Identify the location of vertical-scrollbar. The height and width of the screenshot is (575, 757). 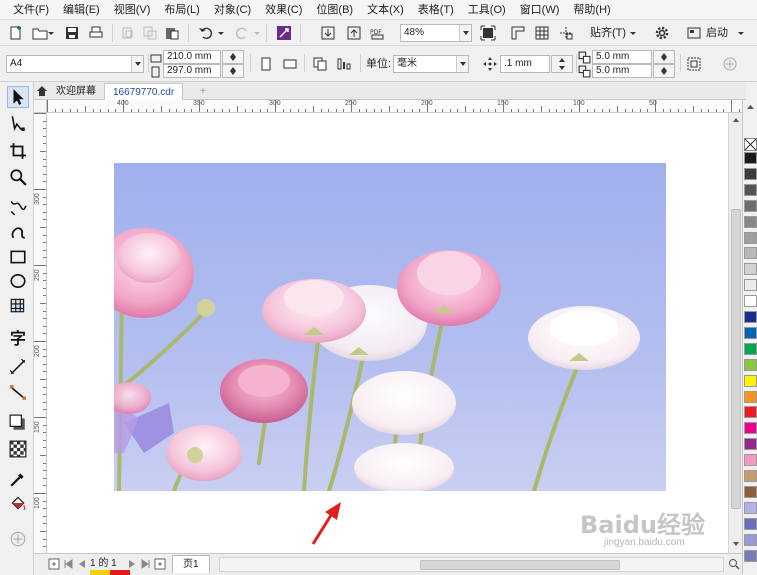
(735, 333).